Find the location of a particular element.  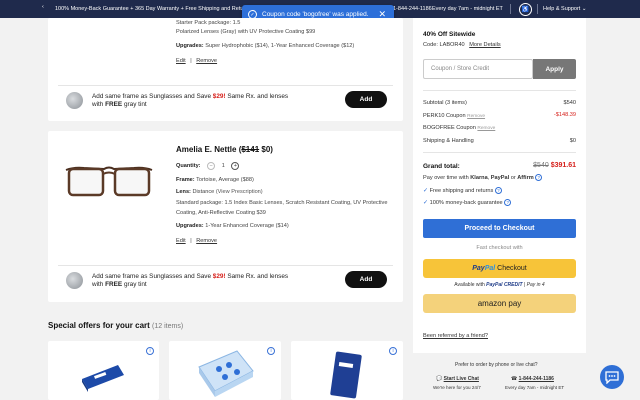

product-name: Amelia E. Nettle ($141 $0) is located at coordinates (224, 149).